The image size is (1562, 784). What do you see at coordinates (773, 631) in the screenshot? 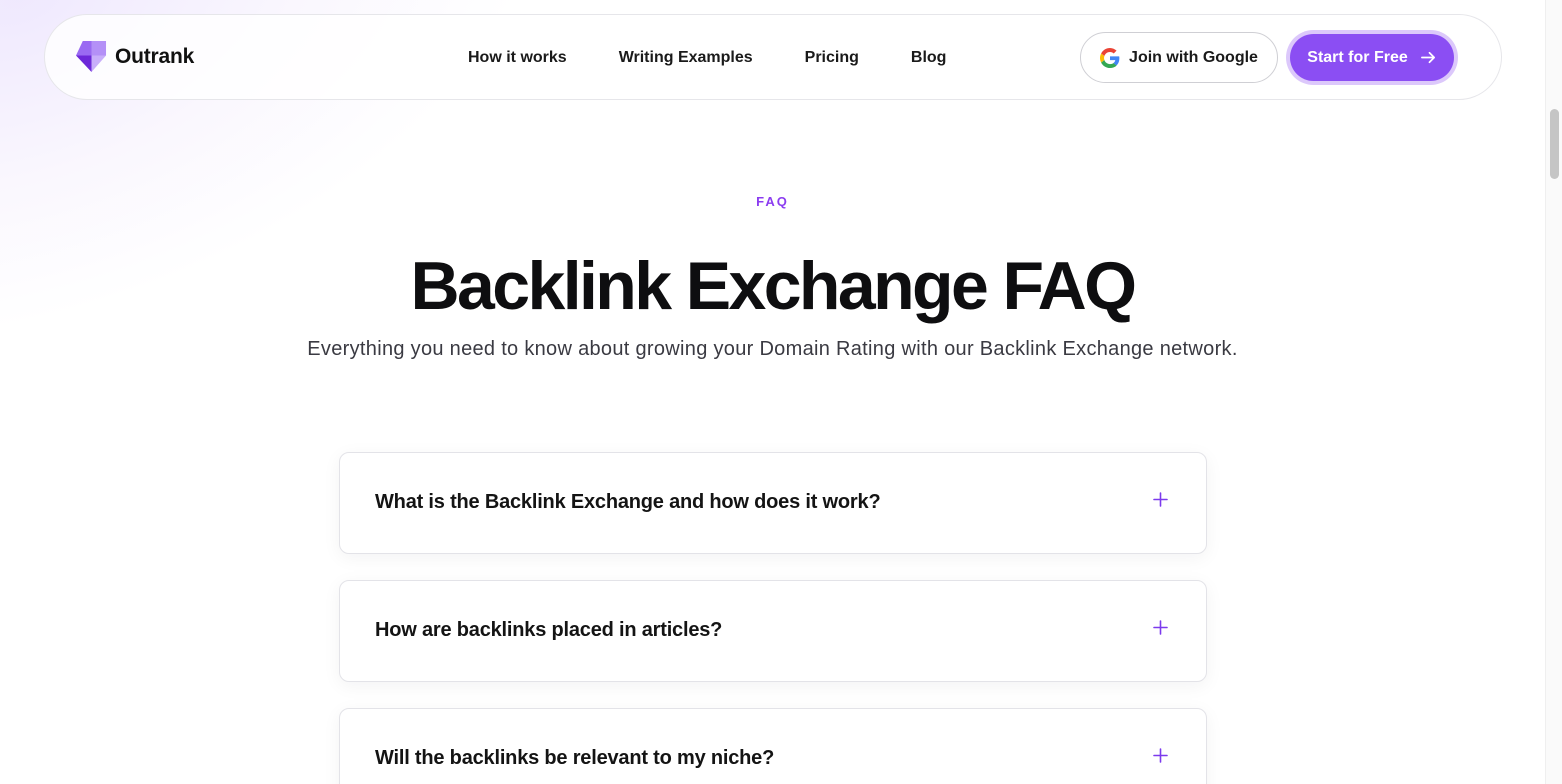
I see `faq-item: How are backlinks placed in articles?` at bounding box center [773, 631].